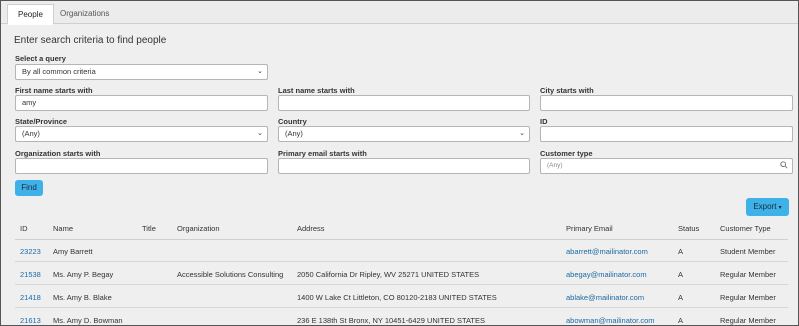 Image resolution: width=799 pixels, height=326 pixels. What do you see at coordinates (780, 208) in the screenshot?
I see `caret-down-icon: ▾` at bounding box center [780, 208].